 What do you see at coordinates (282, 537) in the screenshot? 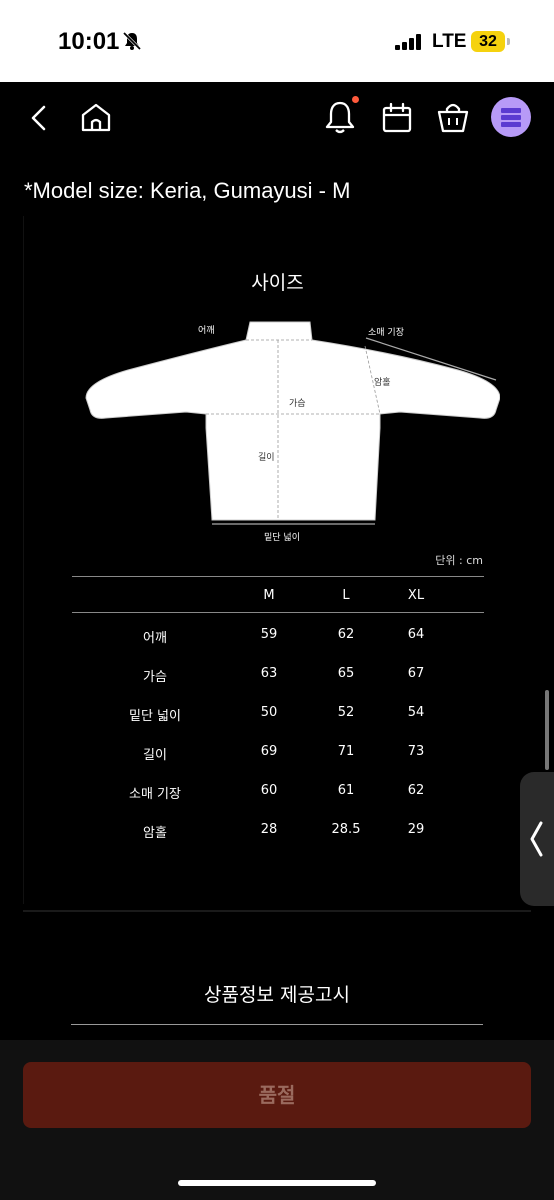
I see `diagram-label-hem: 밑단 넓이` at bounding box center [282, 537].